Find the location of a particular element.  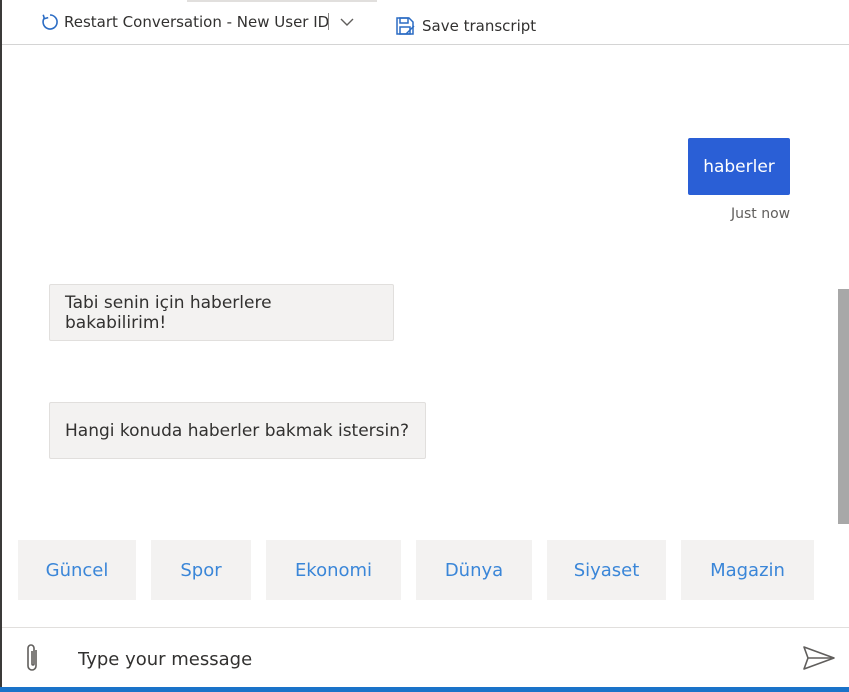

save-transcript-label: Save transcript is located at coordinates (479, 26).